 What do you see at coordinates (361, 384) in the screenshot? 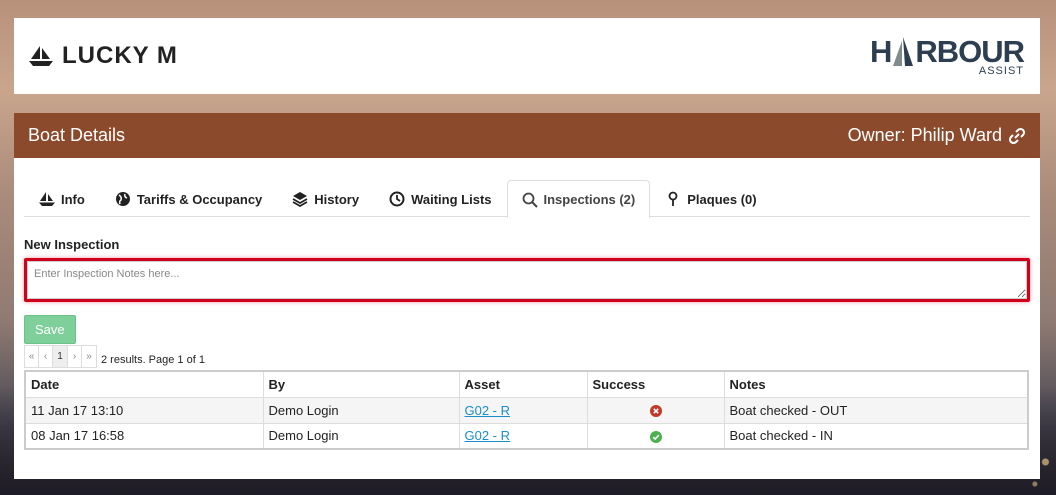
I see `column-header-by: By` at bounding box center [361, 384].